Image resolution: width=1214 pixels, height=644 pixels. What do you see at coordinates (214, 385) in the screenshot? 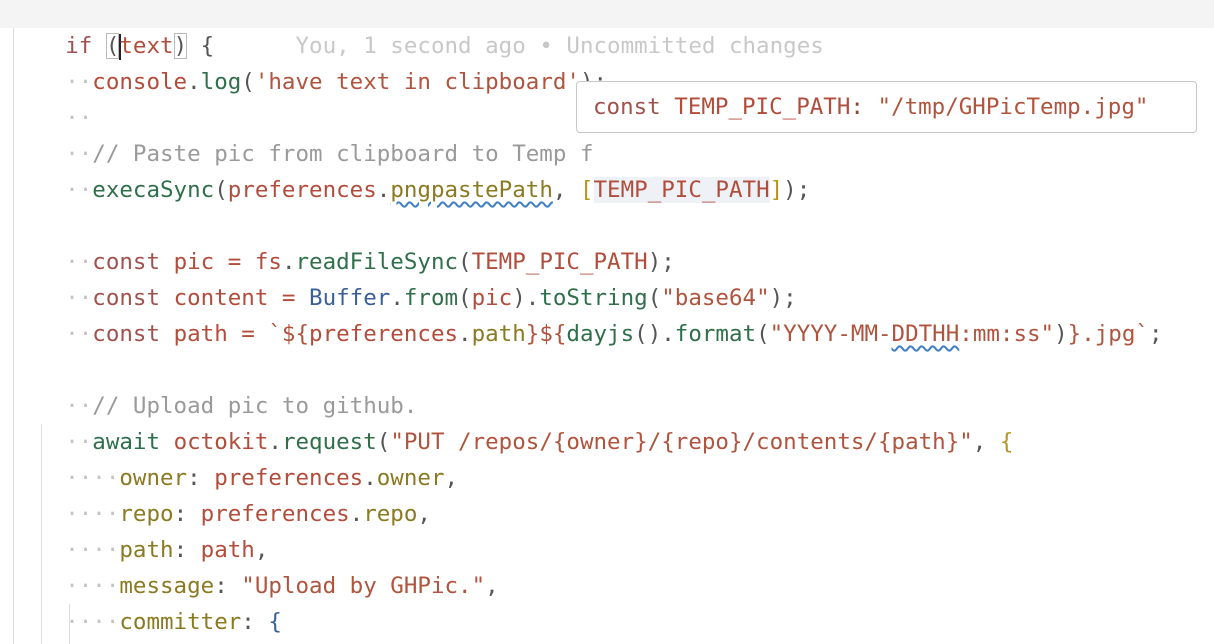
I see `code-line-comment-upload: ··// Upload pic to github.` at bounding box center [214, 385].